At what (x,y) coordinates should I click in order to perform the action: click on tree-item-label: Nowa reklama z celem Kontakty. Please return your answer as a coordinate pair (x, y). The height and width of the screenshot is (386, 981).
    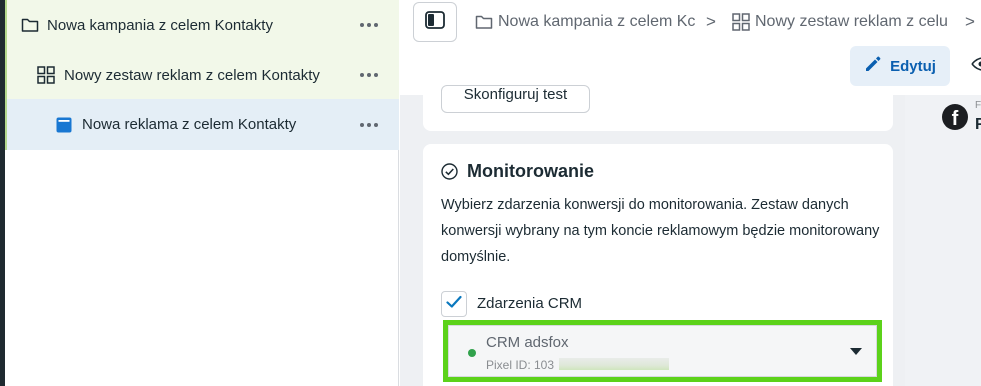
    Looking at the image, I should click on (189, 124).